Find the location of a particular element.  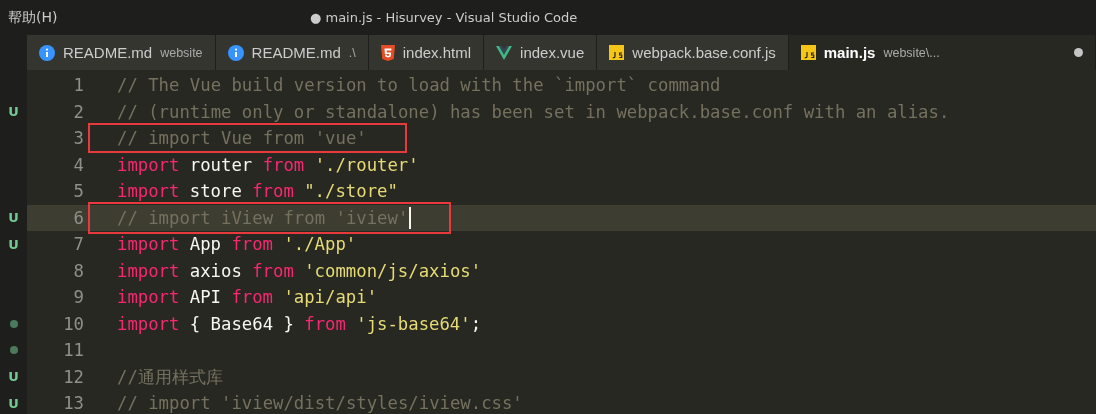

editor-tab: index.html is located at coordinates (426, 52).